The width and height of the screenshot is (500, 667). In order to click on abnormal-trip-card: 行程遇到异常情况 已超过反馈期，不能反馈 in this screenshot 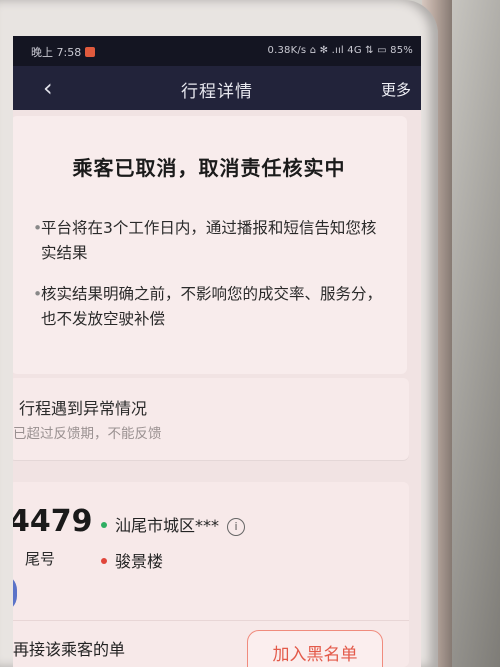, I will do `click(211, 419)`.